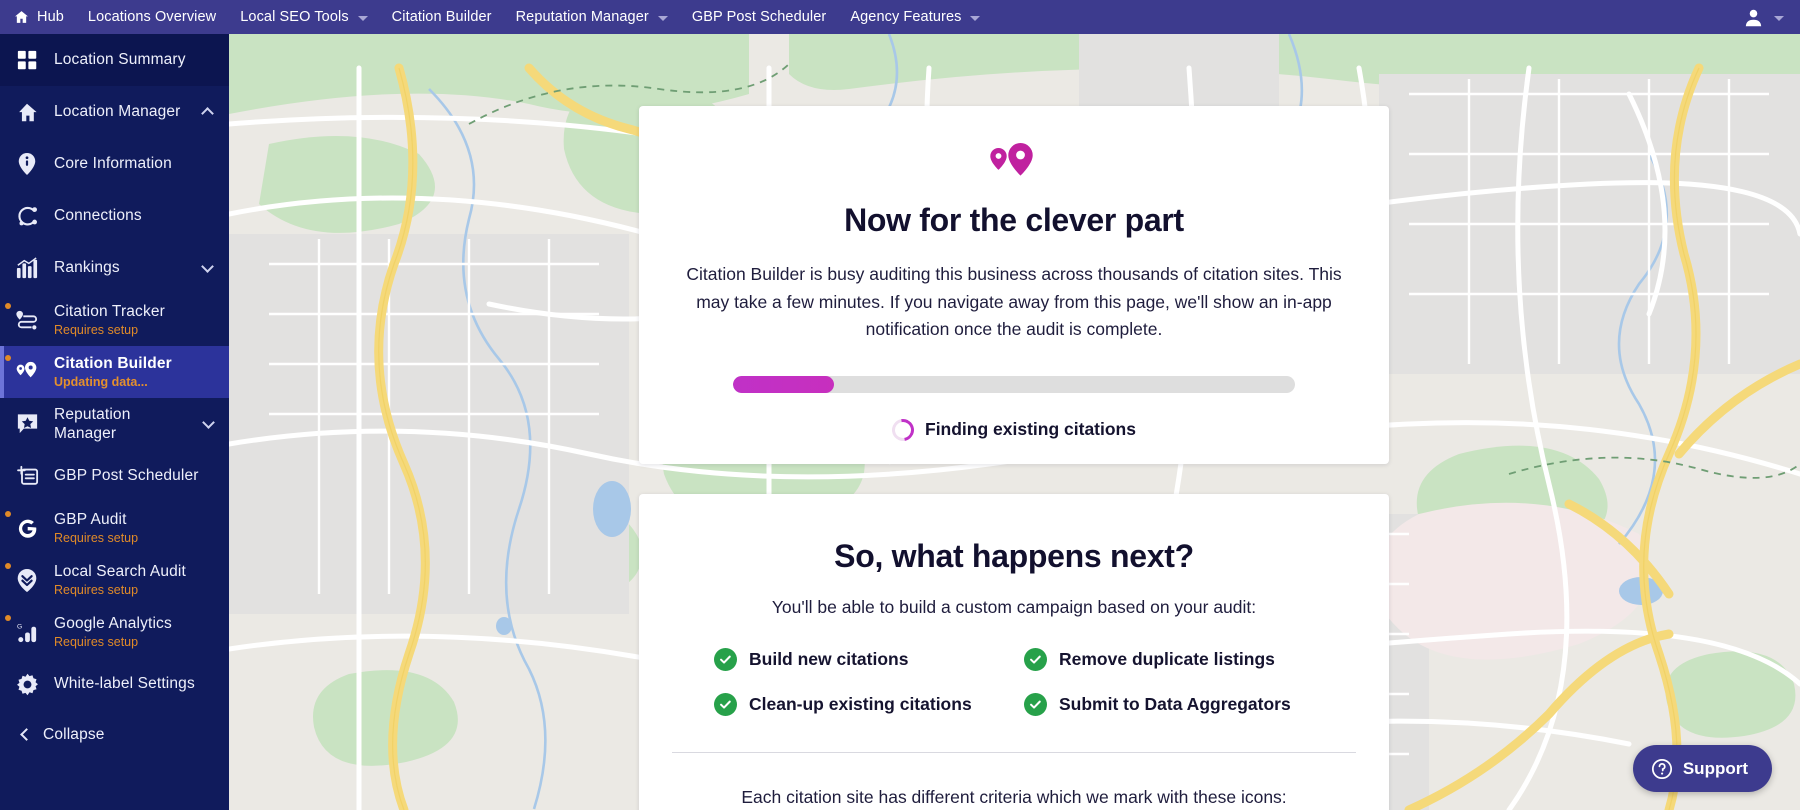 The height and width of the screenshot is (810, 1800). Describe the element at coordinates (784, 384) in the screenshot. I see `audit-progress-fill` at that location.